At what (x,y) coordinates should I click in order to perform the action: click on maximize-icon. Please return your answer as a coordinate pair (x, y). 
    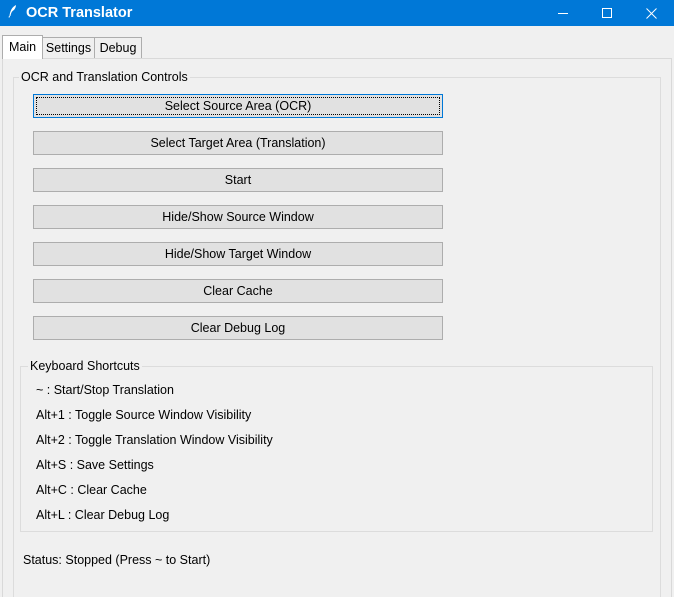
    Looking at the image, I should click on (607, 13).